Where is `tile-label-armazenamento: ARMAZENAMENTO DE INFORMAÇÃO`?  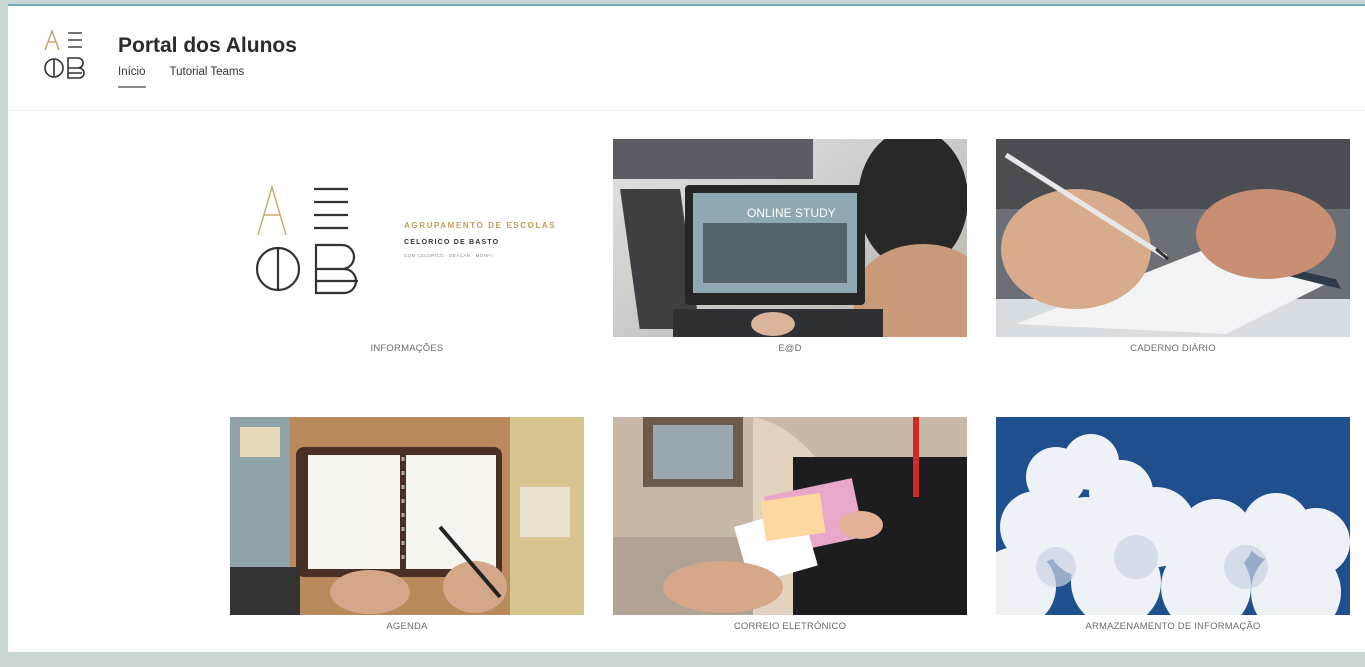
tile-label-armazenamento: ARMAZENAMENTO DE INFORMAÇÃO is located at coordinates (1173, 626).